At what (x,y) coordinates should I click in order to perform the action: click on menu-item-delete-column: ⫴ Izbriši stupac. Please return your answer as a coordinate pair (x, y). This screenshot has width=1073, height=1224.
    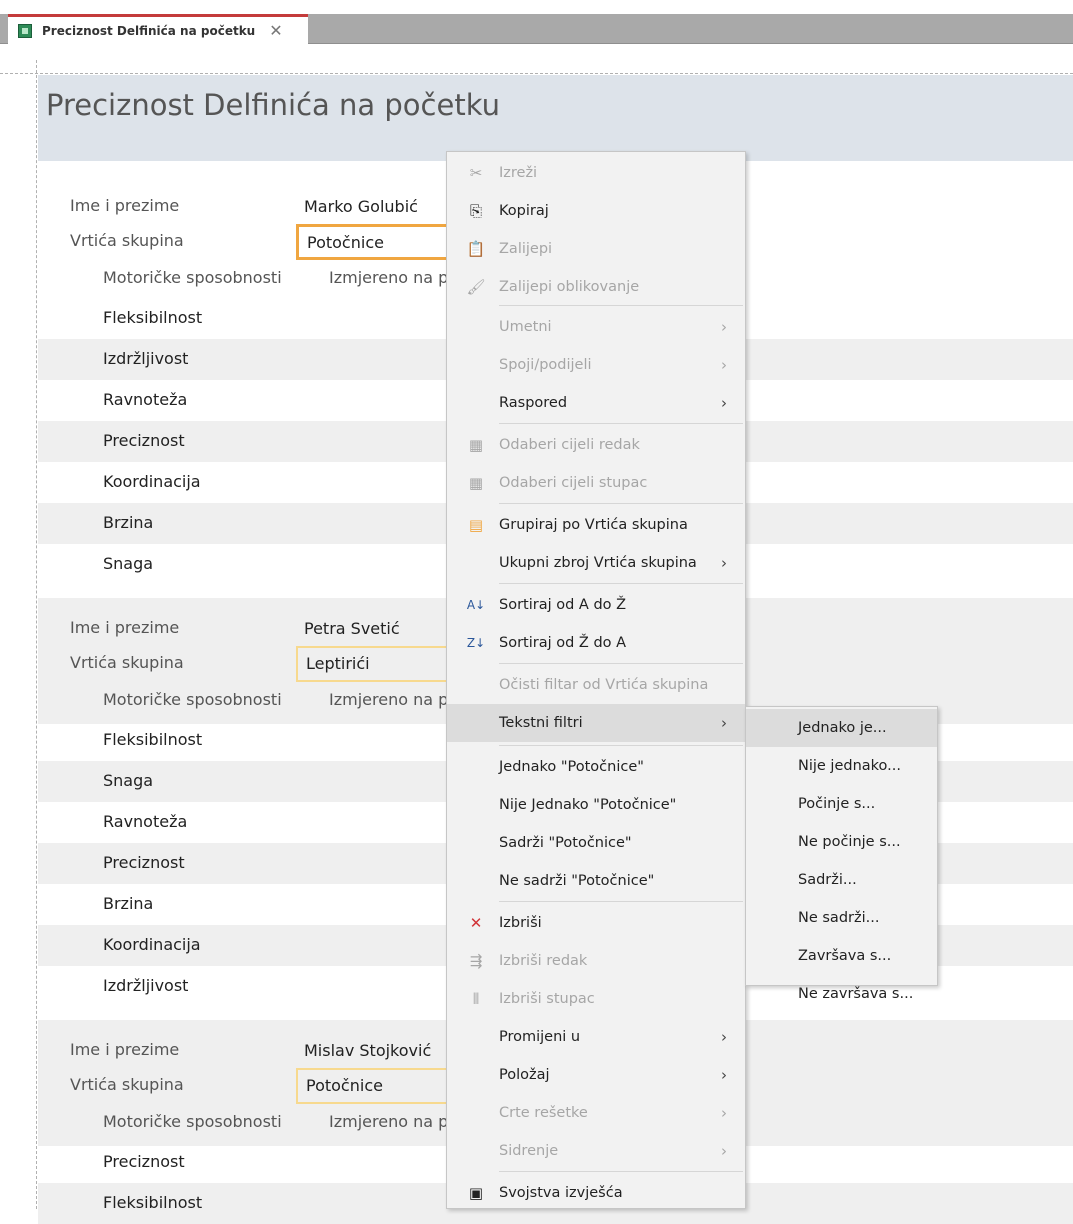
    Looking at the image, I should click on (596, 999).